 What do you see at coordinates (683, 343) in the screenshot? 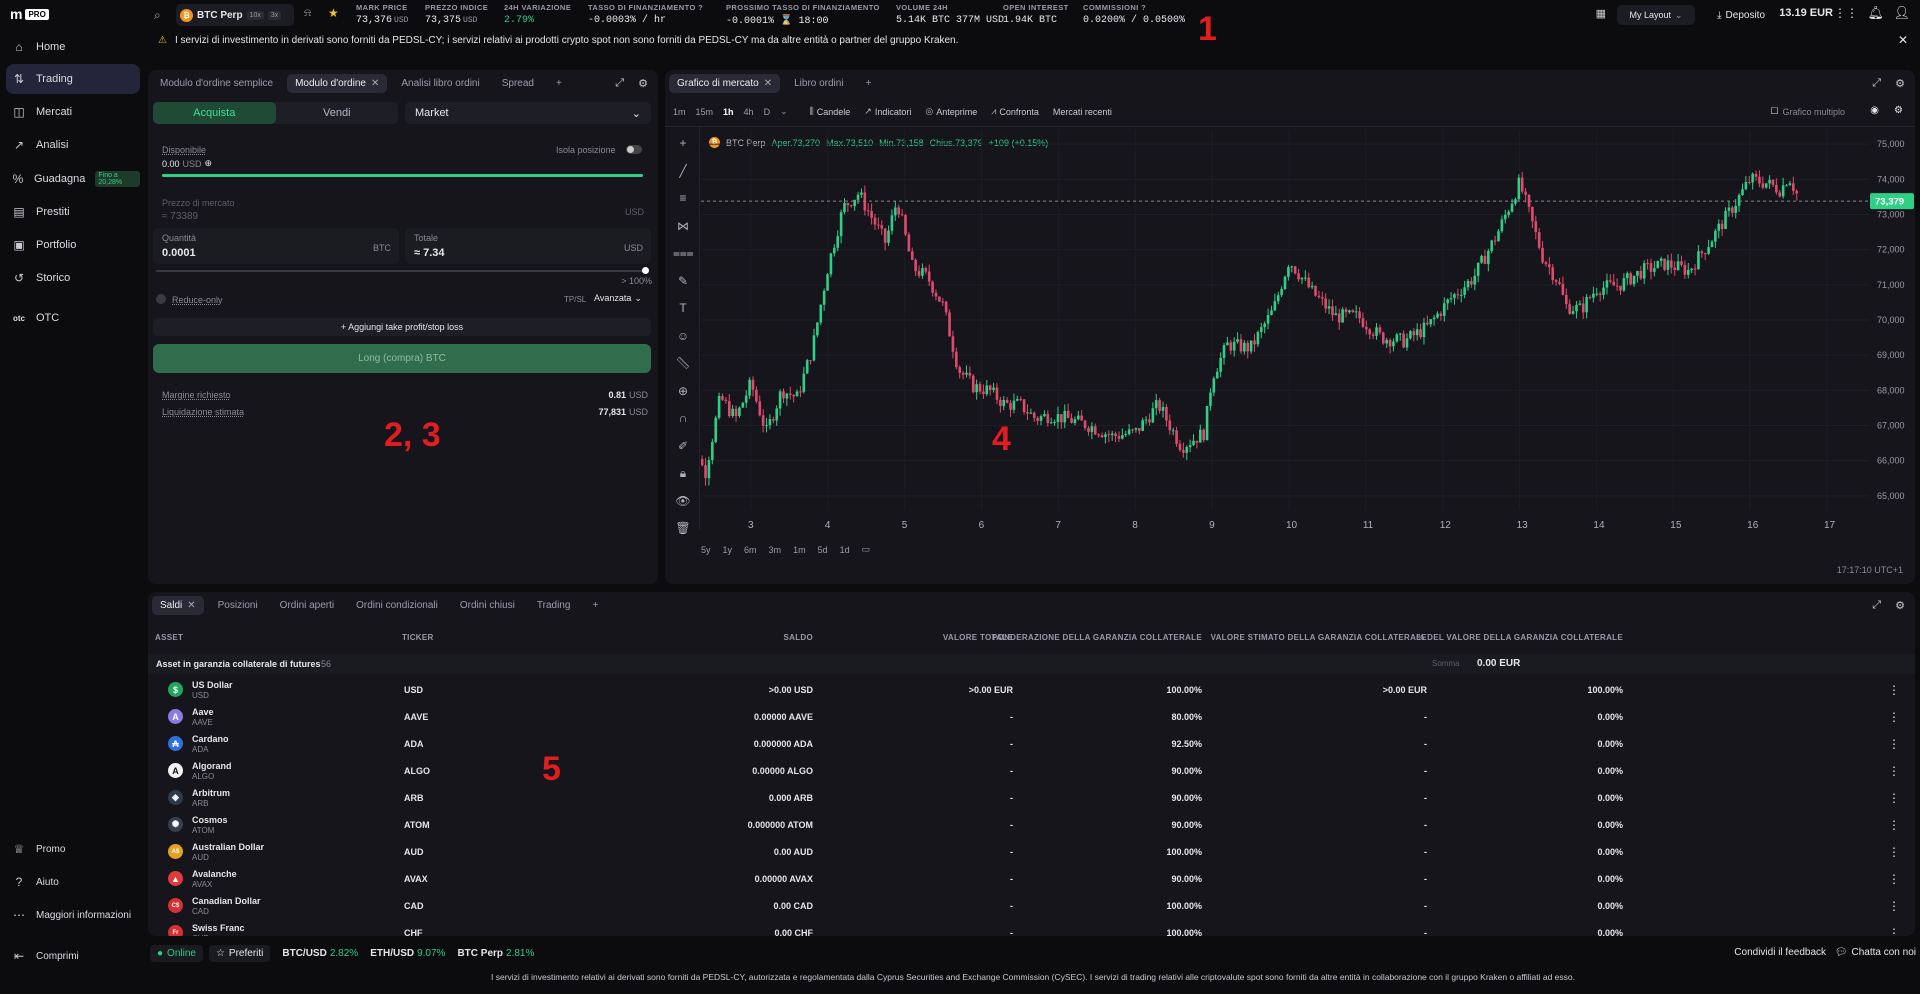
I see `emoji-icon: ☺` at bounding box center [683, 343].